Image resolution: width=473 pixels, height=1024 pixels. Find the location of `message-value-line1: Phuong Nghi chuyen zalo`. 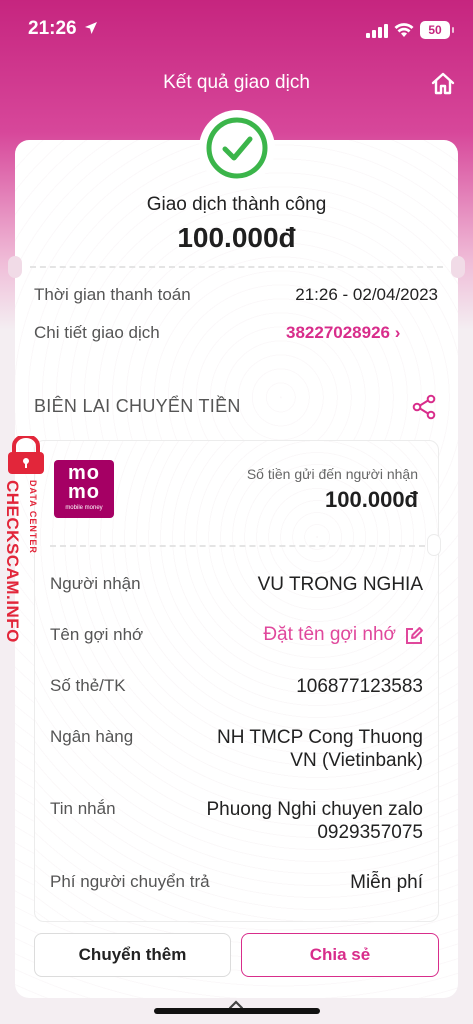

message-value-line1: Phuong Nghi chuyen zalo is located at coordinates (314, 809).